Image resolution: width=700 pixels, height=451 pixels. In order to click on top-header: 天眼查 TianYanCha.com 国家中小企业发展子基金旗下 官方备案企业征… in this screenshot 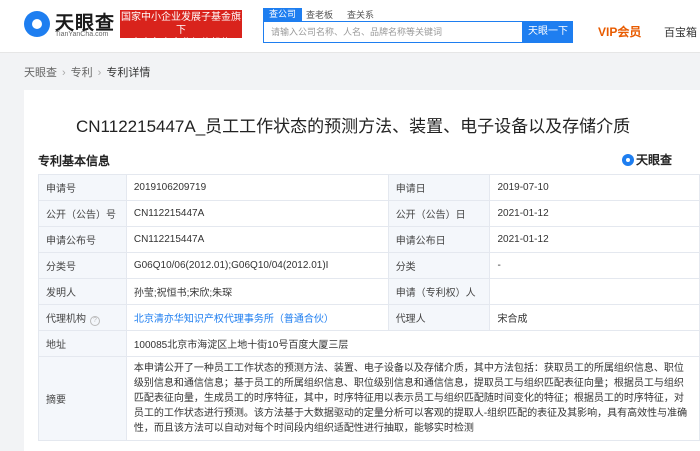, I will do `click(350, 26)`.